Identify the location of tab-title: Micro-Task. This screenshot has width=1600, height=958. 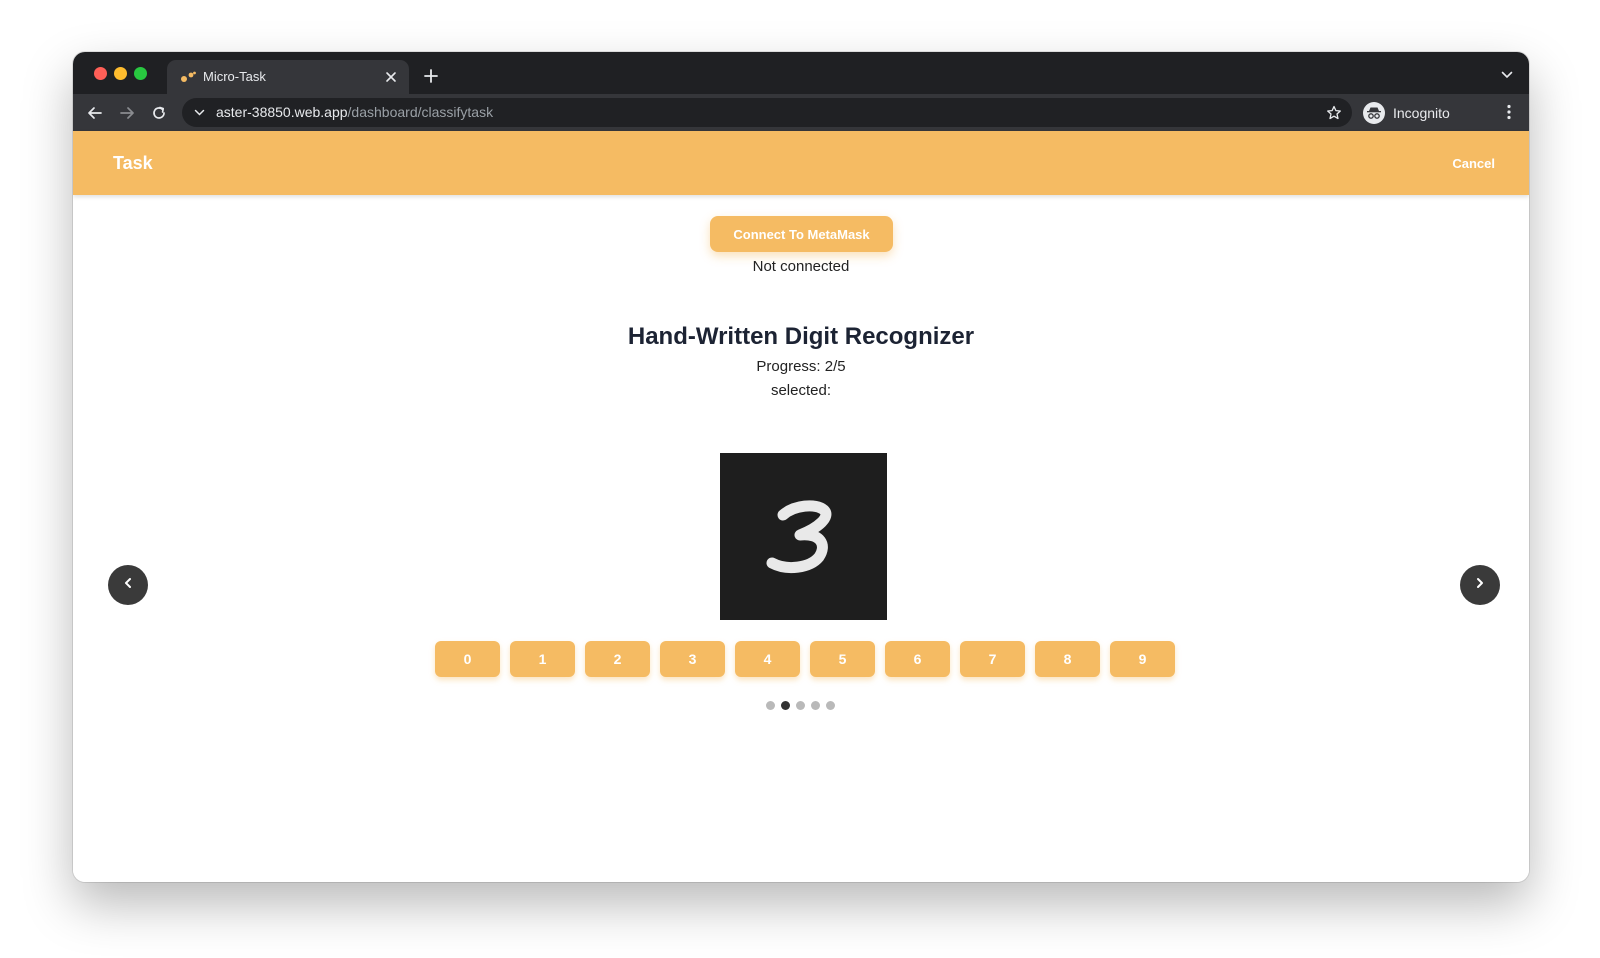
(234, 76).